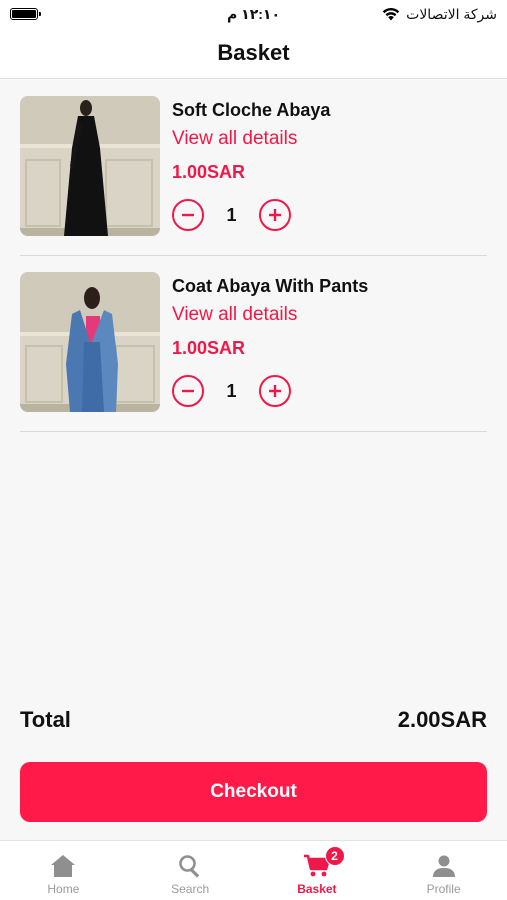  I want to click on total-value: 2.00SAR, so click(442, 719).